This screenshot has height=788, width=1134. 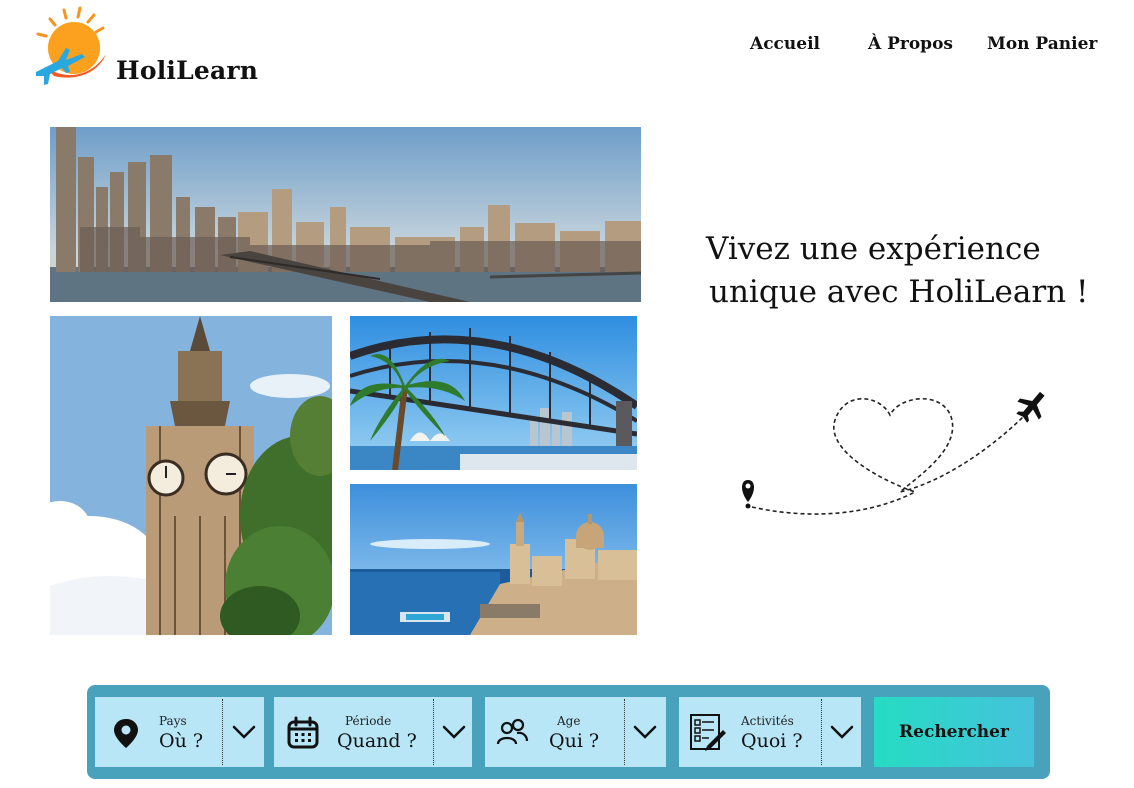 I want to click on nav-about-link: À Propos, so click(x=910, y=44).